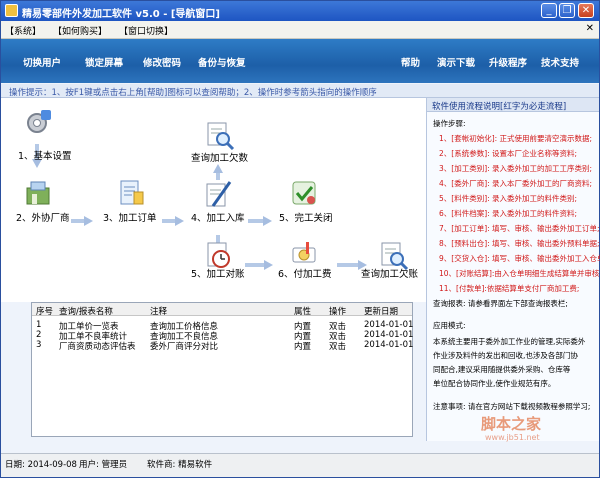  I want to click on flow-label-factory: 2、外协厂商, so click(43, 217).